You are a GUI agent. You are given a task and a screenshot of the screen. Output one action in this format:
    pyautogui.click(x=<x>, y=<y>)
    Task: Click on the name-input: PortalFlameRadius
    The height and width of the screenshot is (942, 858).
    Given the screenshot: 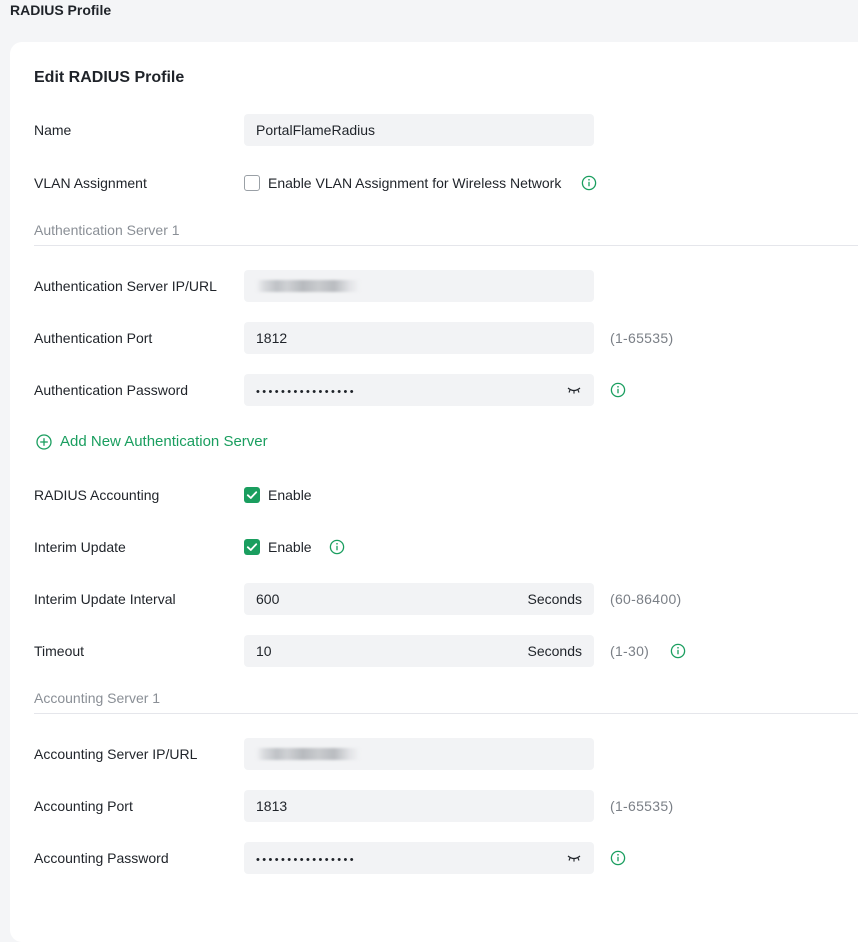 What is the action you would take?
    pyautogui.click(x=419, y=130)
    